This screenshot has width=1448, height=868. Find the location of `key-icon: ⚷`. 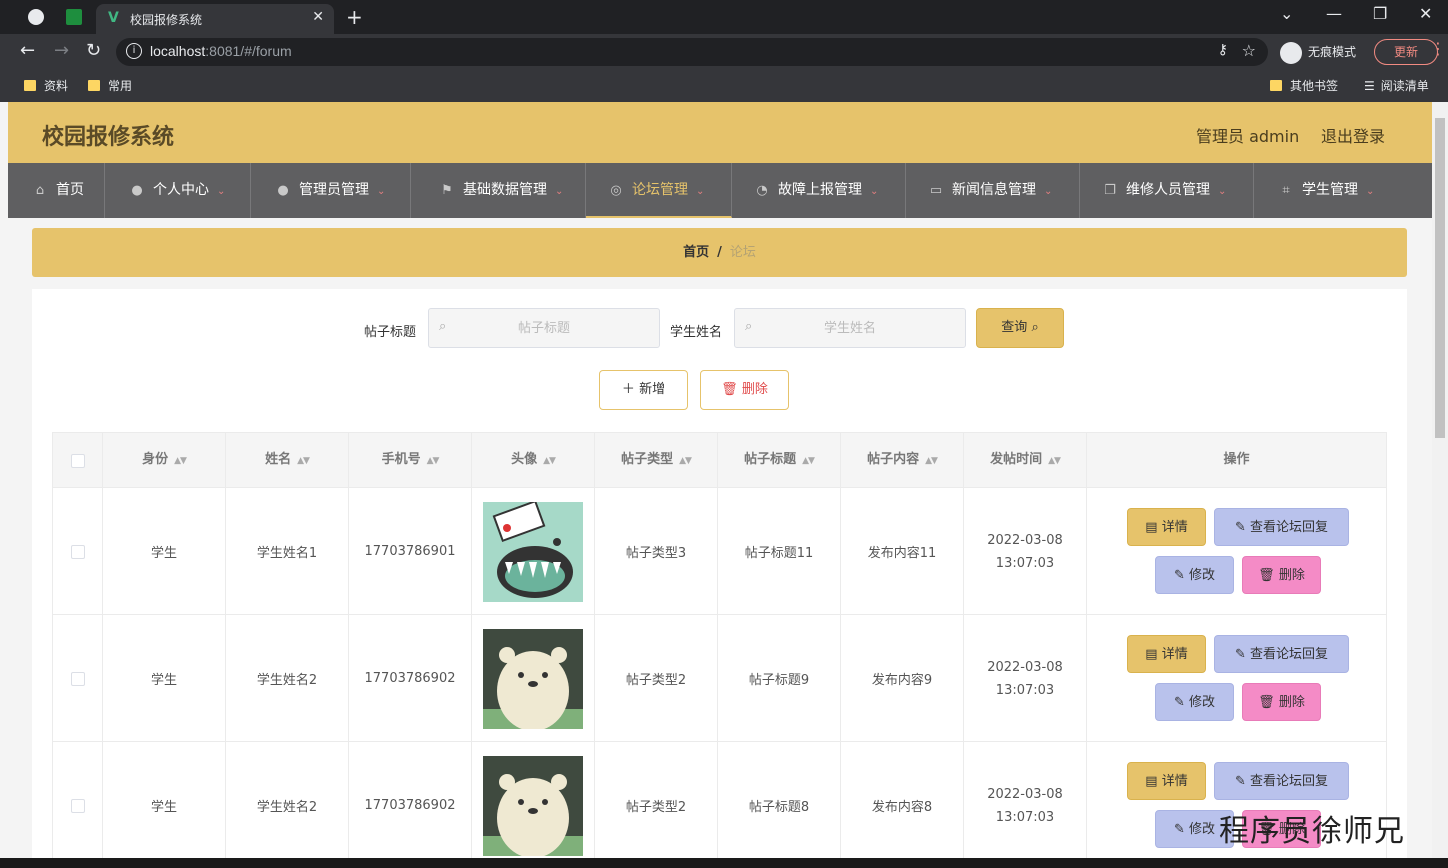

key-icon: ⚷ is located at coordinates (1223, 50).